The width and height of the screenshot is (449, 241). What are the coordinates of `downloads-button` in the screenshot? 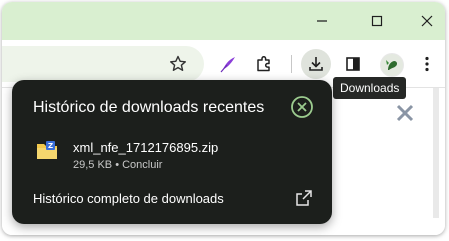 It's located at (316, 64).